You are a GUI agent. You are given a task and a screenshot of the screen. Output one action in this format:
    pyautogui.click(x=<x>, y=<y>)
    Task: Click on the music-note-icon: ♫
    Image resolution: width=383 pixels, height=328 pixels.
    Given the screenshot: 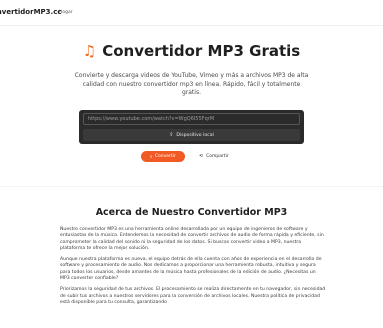 What is the action you would take?
    pyautogui.click(x=89, y=51)
    